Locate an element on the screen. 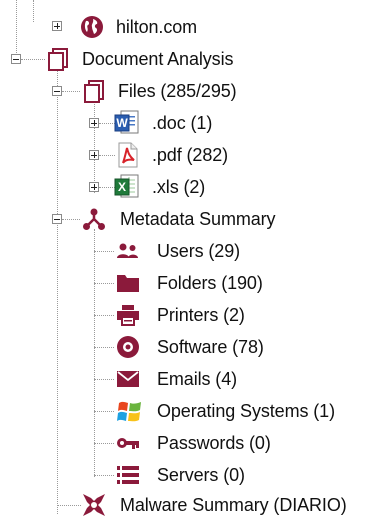 The width and height of the screenshot is (387, 520). tree-node-files: Files (285/295) is located at coordinates (159, 91).